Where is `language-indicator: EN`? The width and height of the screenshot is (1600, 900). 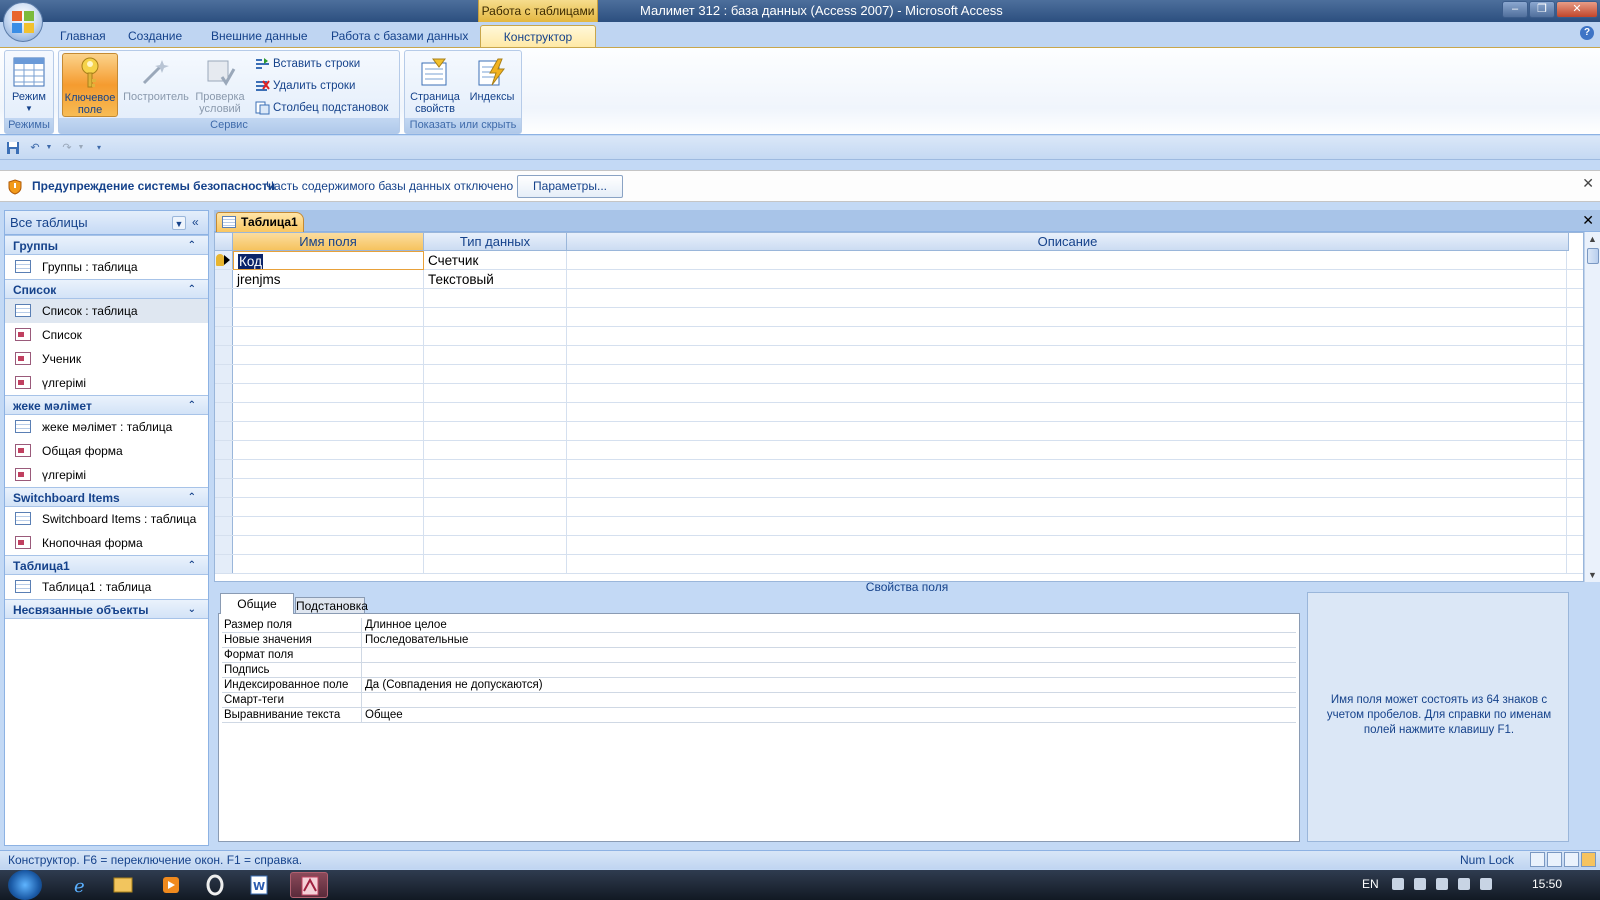 language-indicator: EN is located at coordinates (1370, 884).